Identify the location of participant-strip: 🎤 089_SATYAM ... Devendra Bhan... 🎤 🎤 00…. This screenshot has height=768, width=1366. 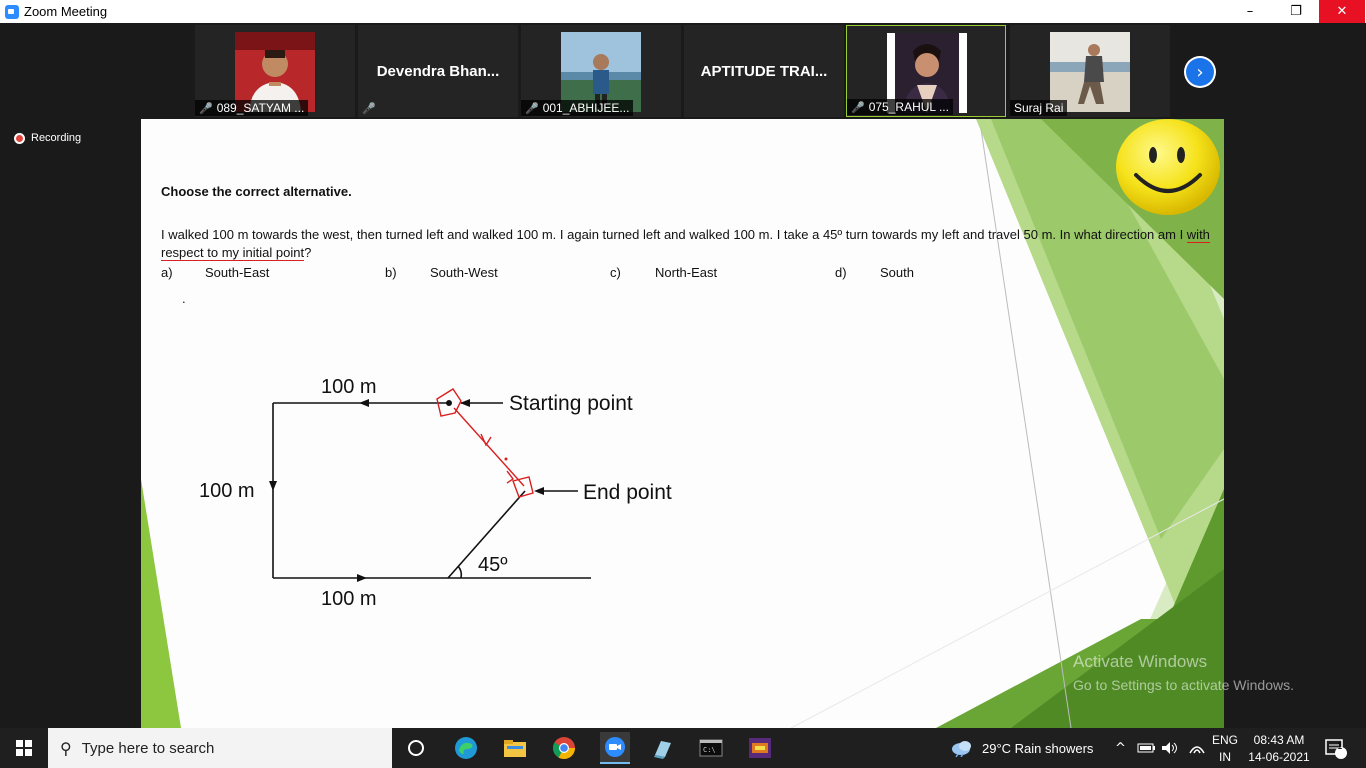
(683, 71).